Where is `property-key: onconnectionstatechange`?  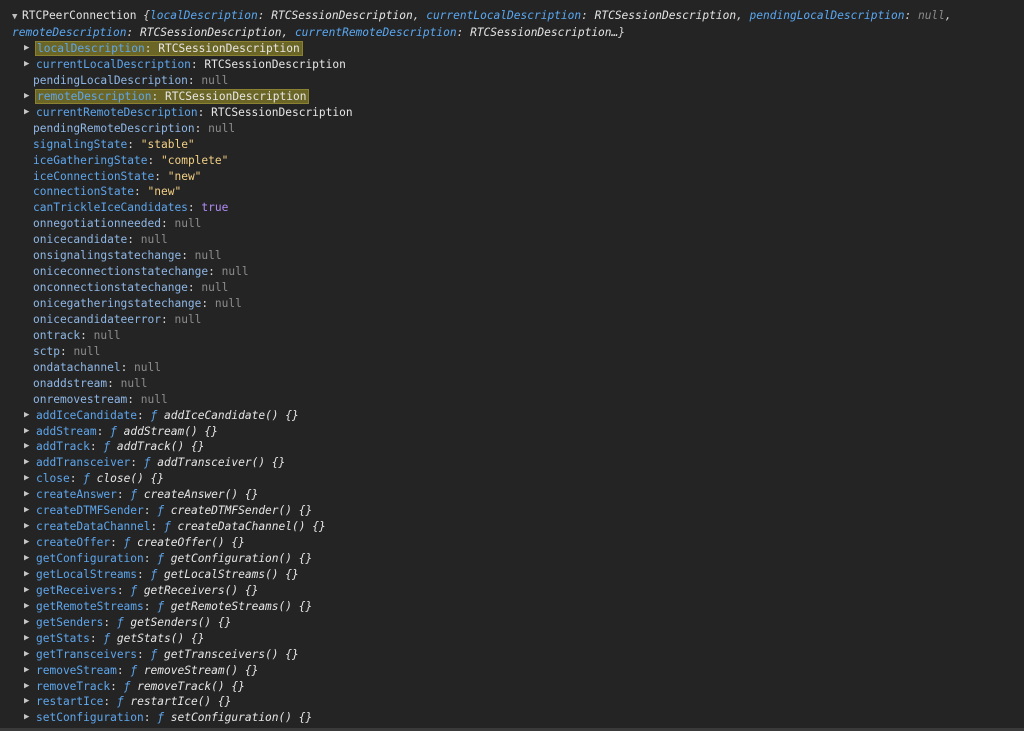
property-key: onconnectionstatechange is located at coordinates (110, 288).